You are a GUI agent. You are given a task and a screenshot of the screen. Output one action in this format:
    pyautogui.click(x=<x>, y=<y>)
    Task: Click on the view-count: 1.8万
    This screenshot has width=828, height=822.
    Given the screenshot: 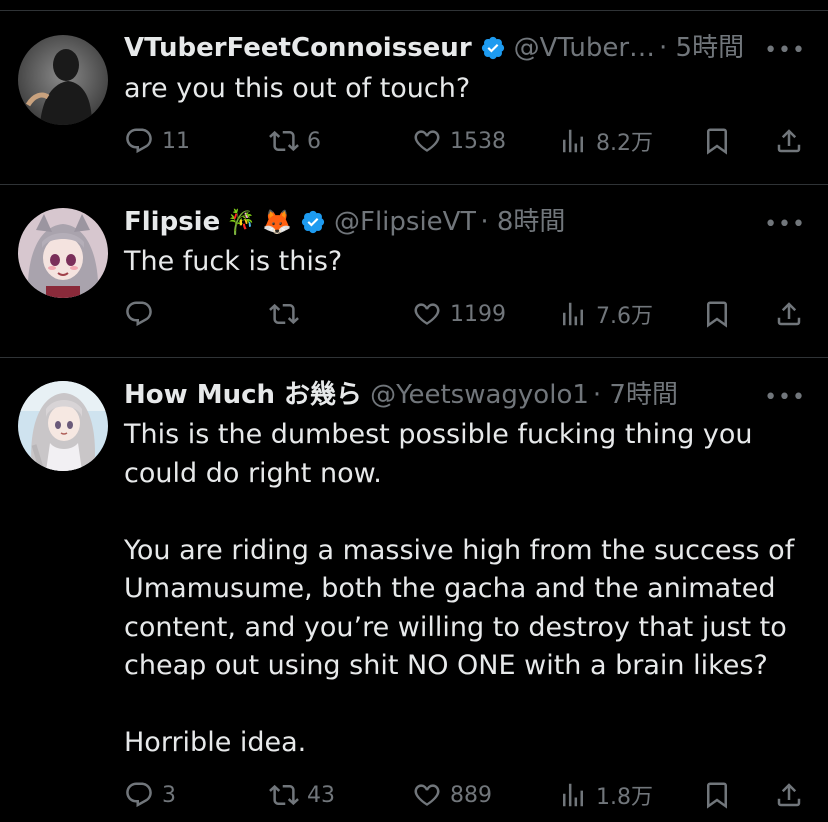 What is the action you would take?
    pyautogui.click(x=624, y=797)
    